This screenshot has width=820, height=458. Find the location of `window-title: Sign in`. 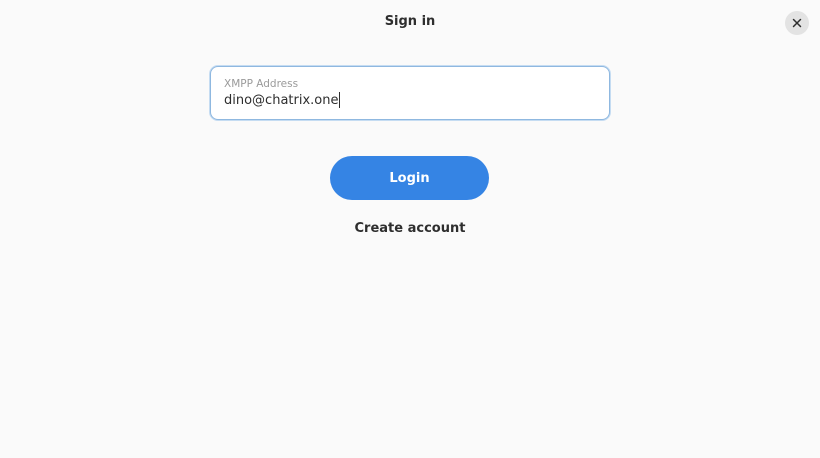

window-title: Sign in is located at coordinates (410, 21).